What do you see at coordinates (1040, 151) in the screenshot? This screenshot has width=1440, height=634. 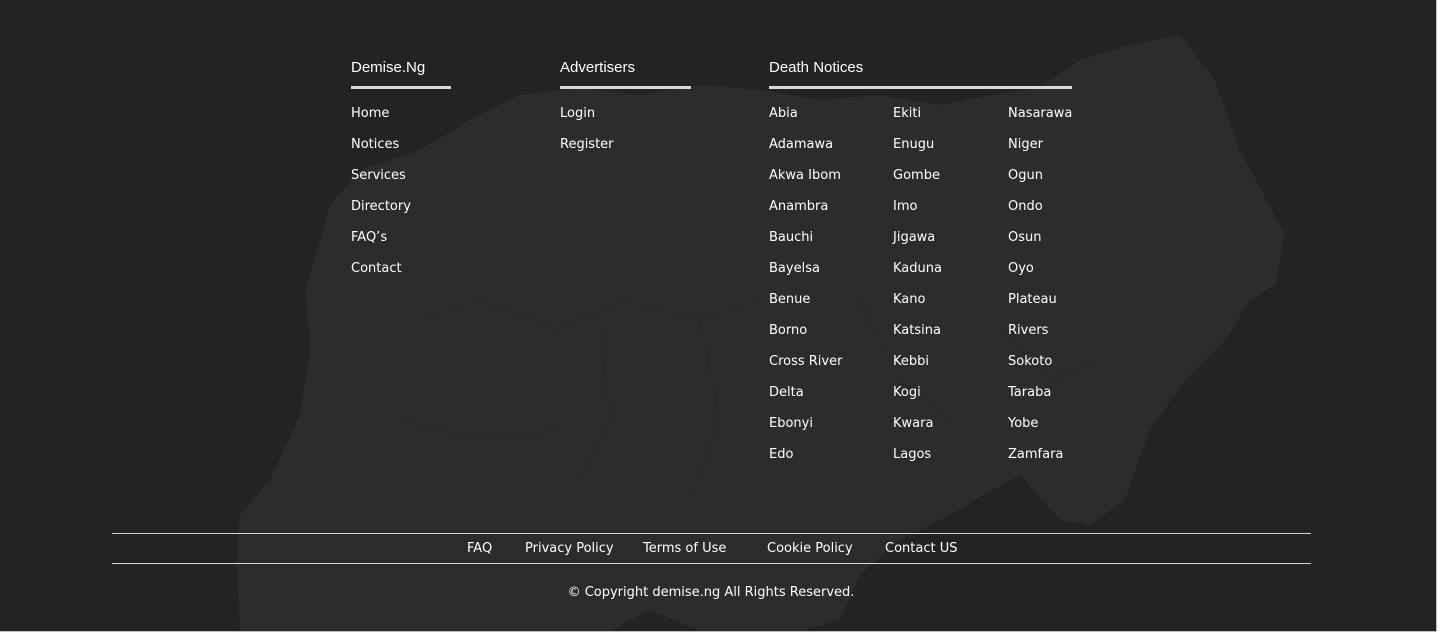 I see `state-link: Niger` at bounding box center [1040, 151].